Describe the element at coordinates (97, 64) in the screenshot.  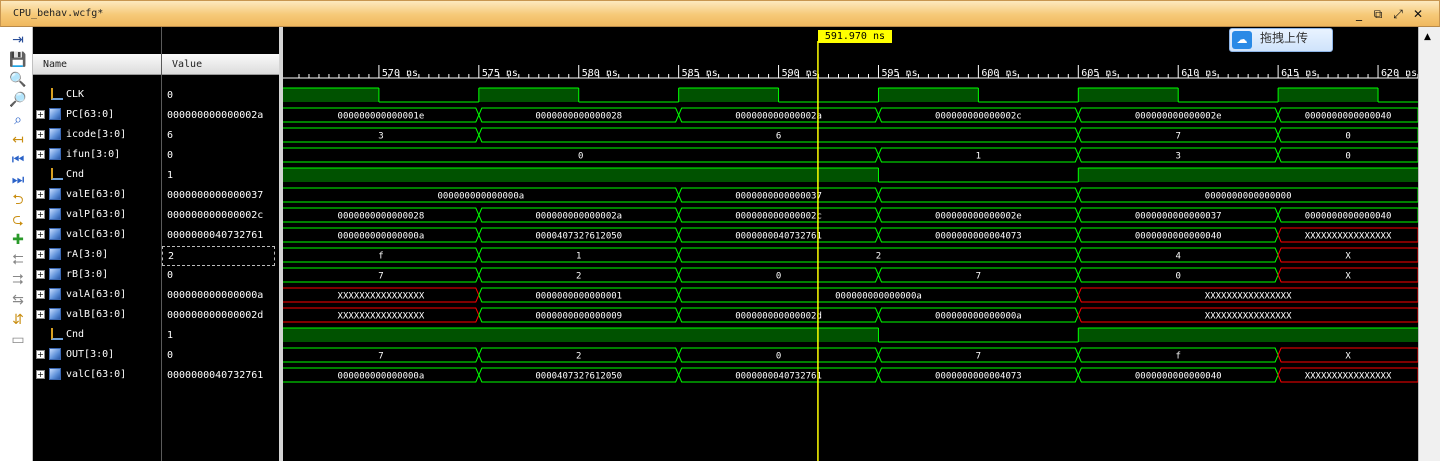
I see `name-header: Name` at that location.